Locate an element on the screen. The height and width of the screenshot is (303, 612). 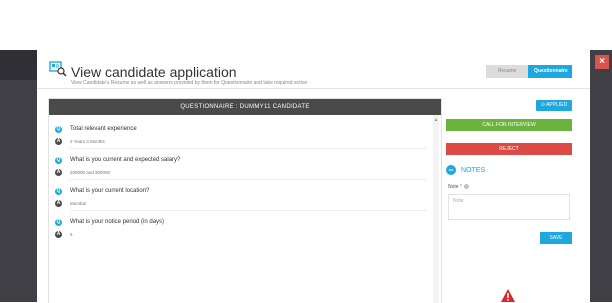
minus-circle-icon: − is located at coordinates (451, 170).